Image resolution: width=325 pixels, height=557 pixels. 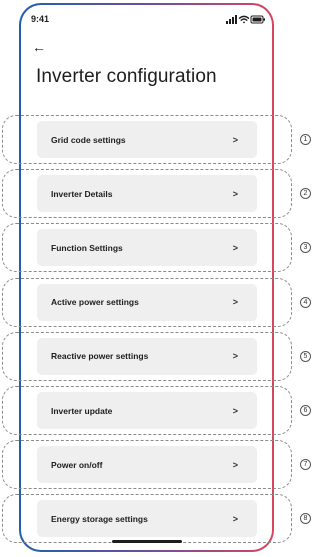 I want to click on menu-item-button: Power on/off >, so click(x=147, y=465).